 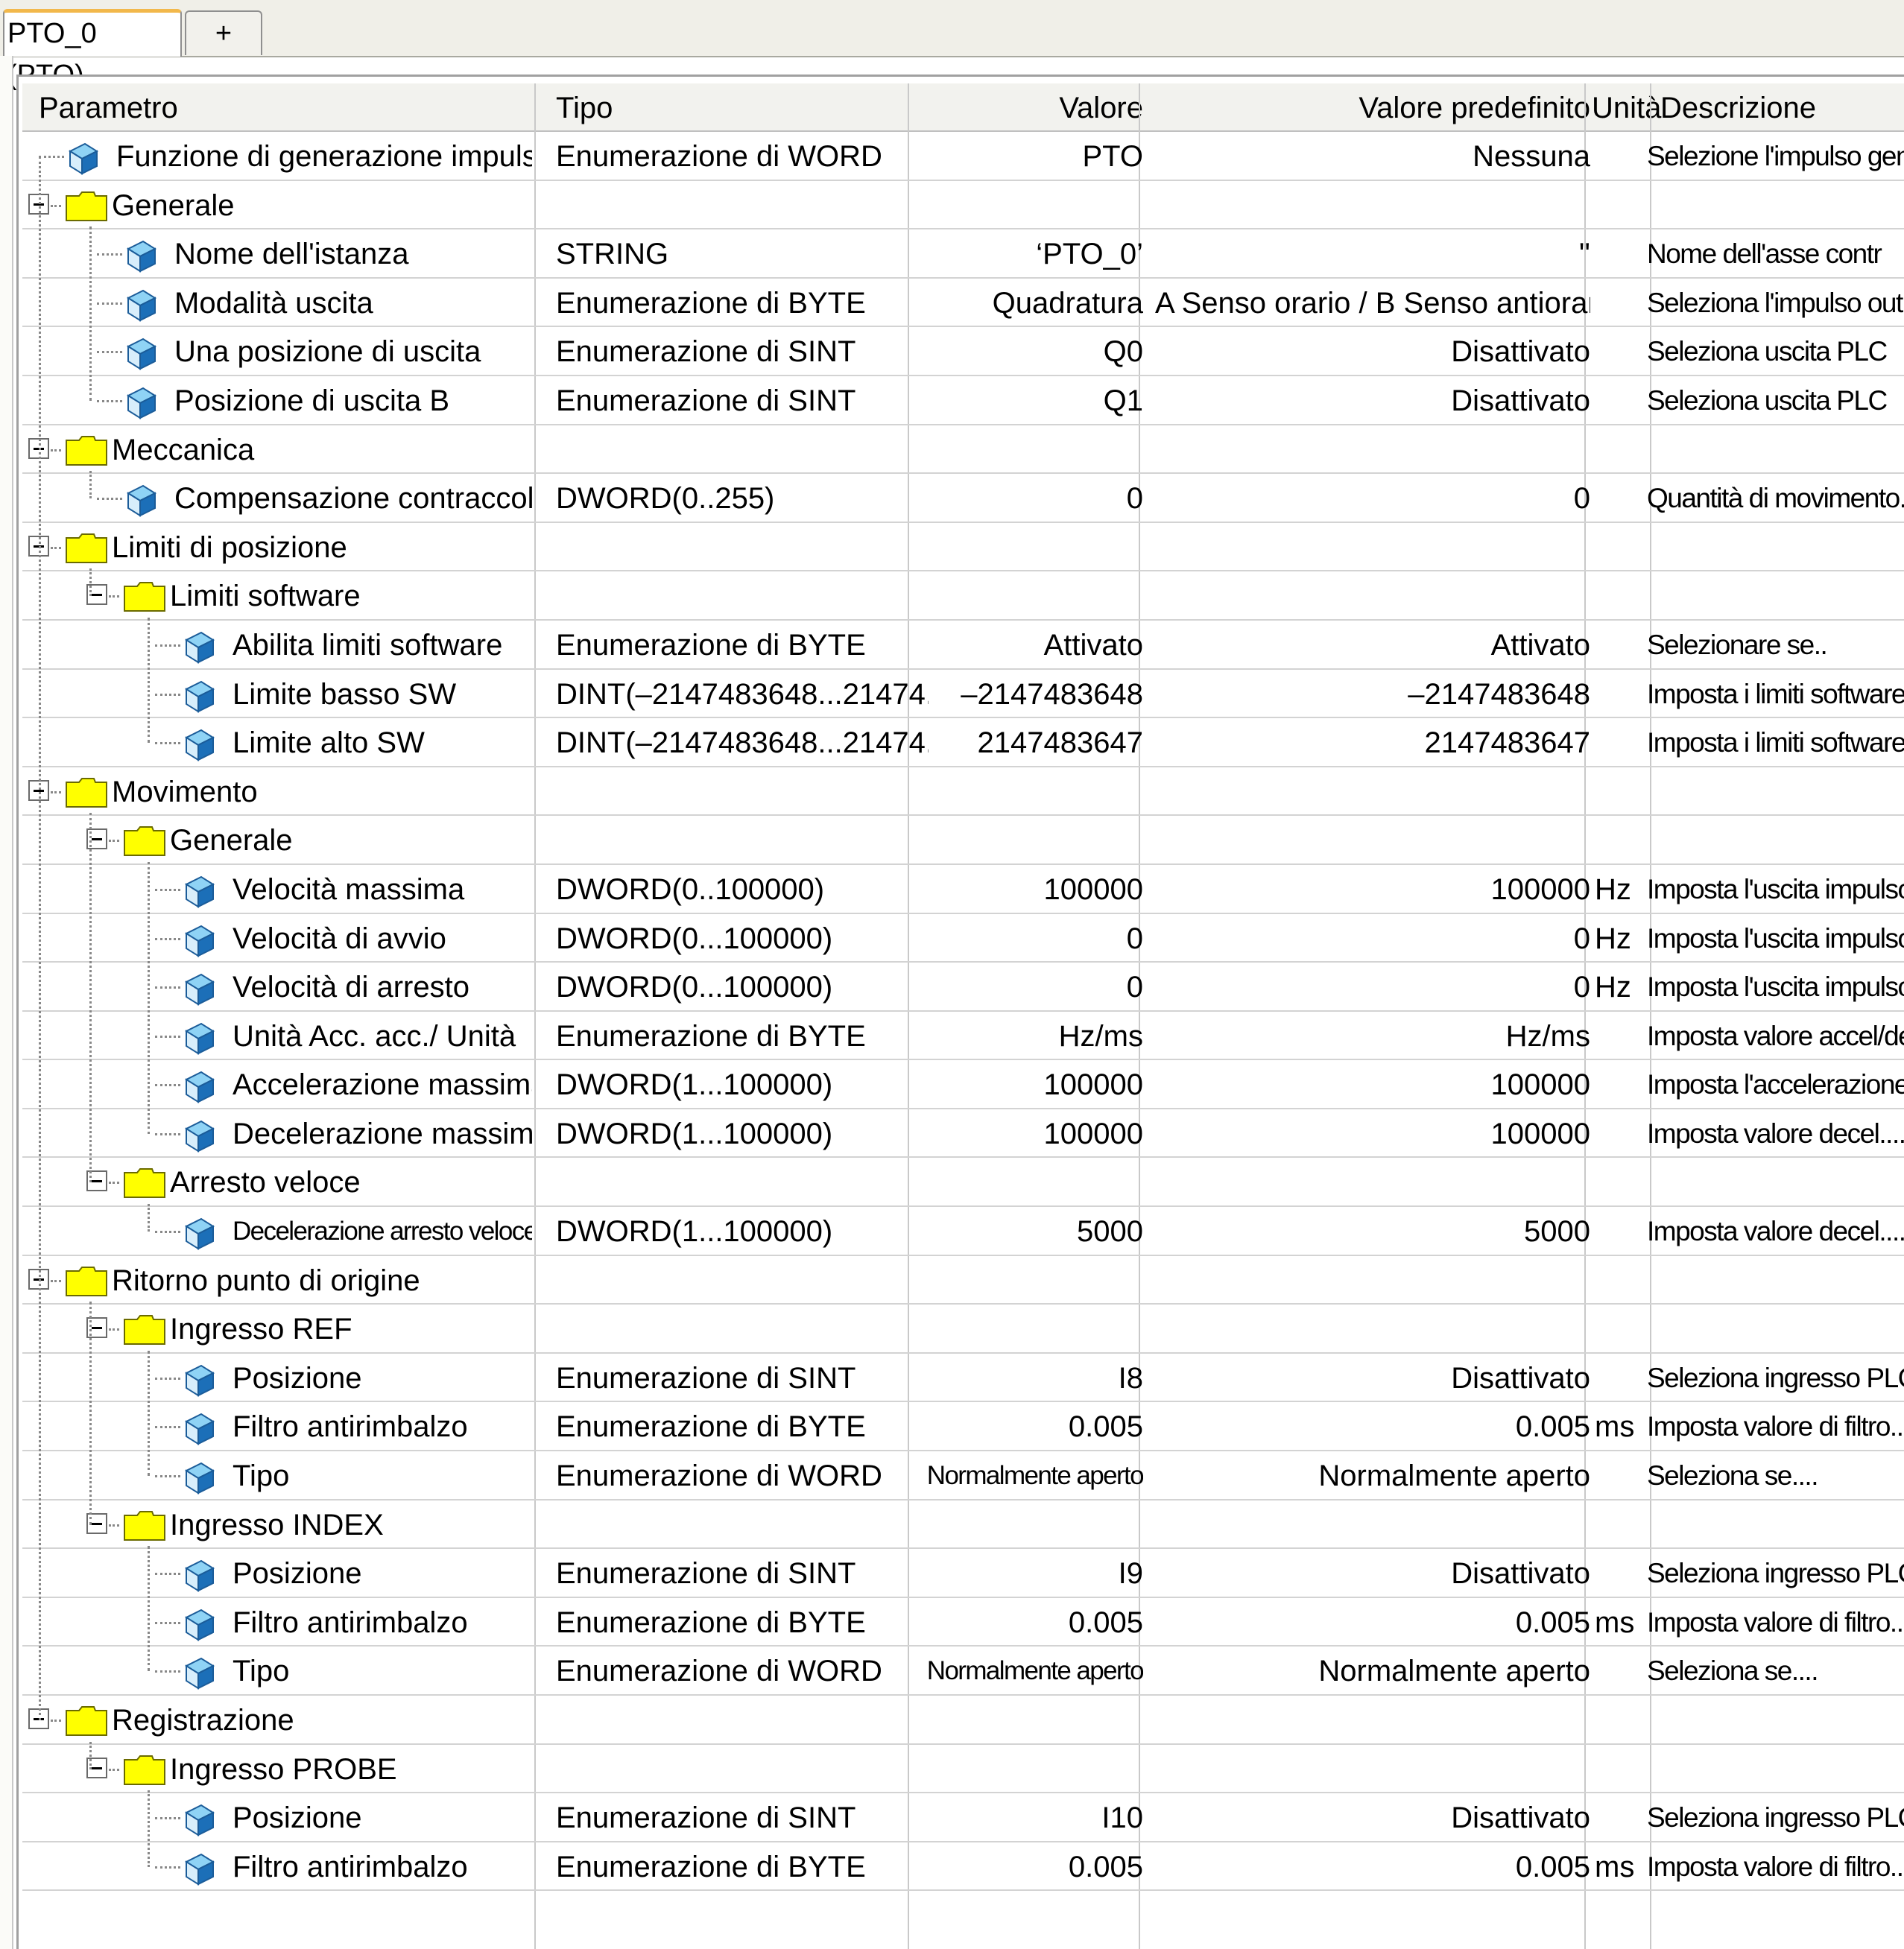 I want to click on param-default-cell: 0.005, so click(x=1552, y=1866).